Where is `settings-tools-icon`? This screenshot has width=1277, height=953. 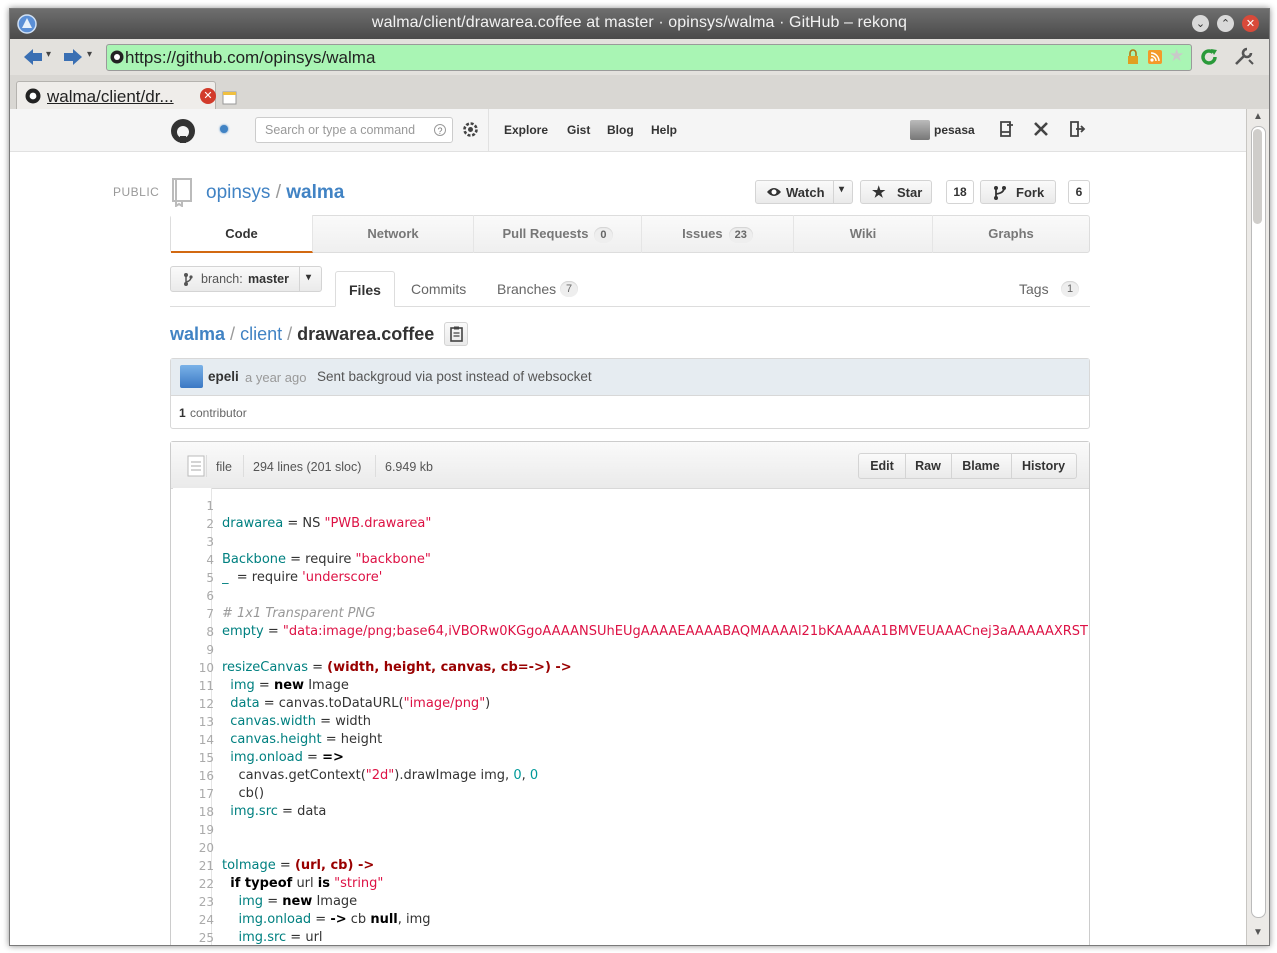
settings-tools-icon is located at coordinates (1041, 129).